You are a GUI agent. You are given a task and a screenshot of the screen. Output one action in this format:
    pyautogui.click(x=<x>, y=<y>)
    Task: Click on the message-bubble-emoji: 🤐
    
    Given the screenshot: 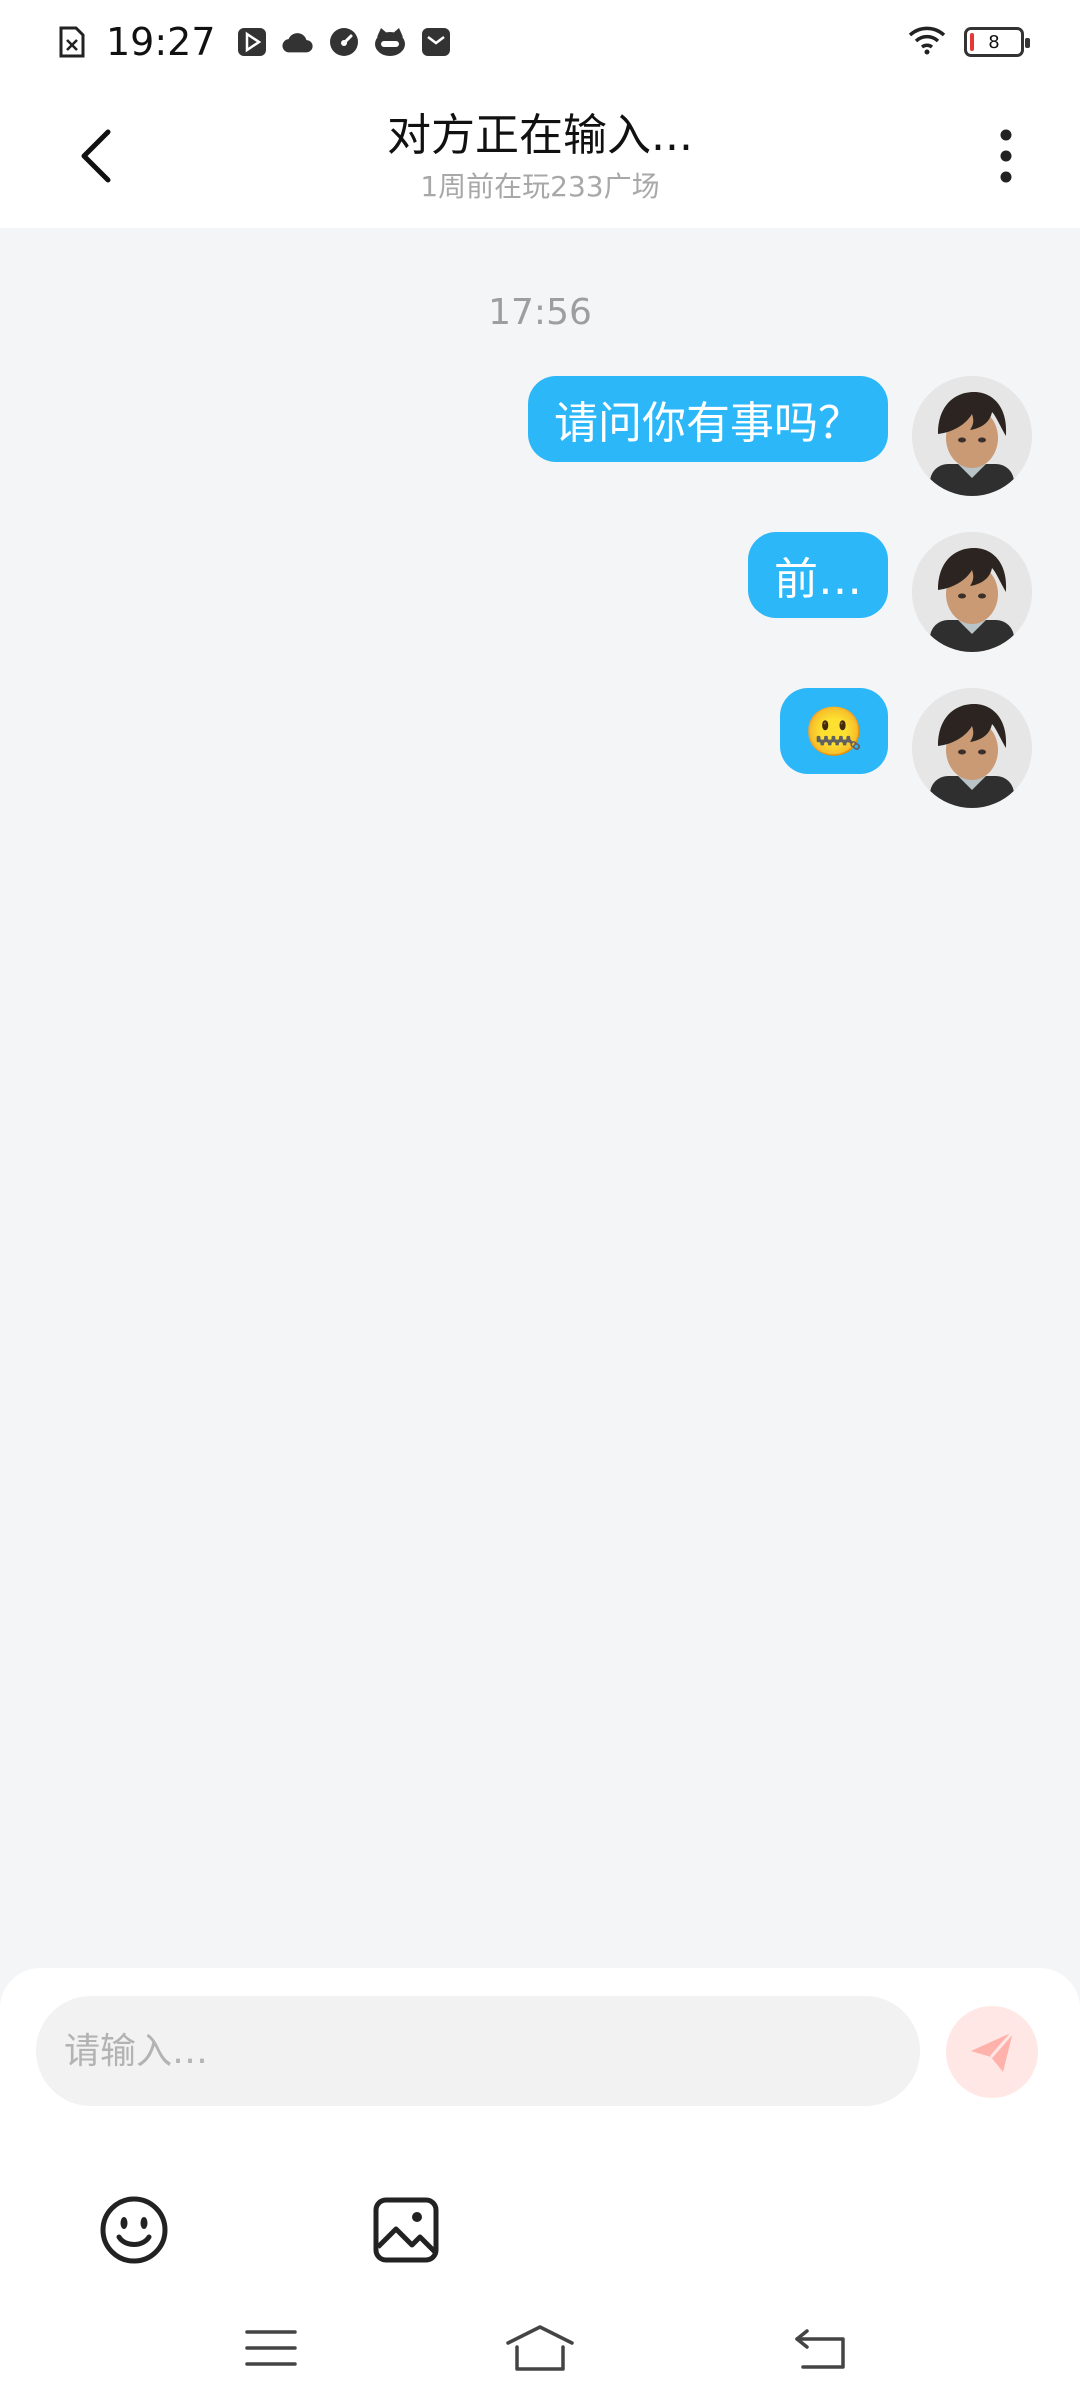 What is the action you would take?
    pyautogui.click(x=834, y=731)
    